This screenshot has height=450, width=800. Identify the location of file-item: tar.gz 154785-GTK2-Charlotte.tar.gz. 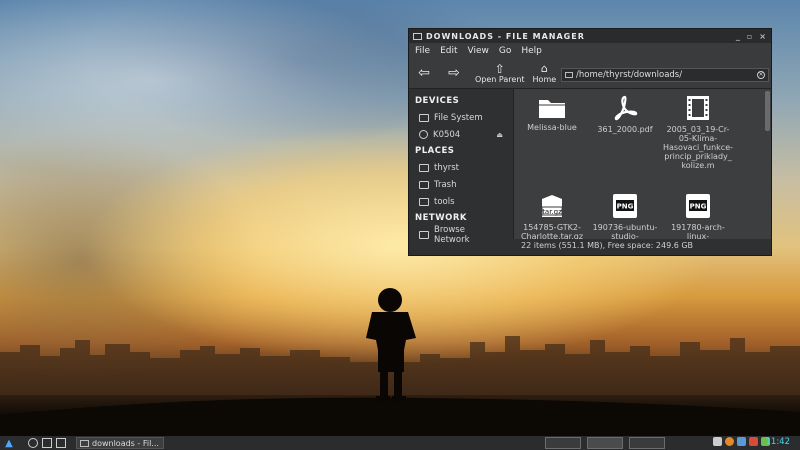
(552, 216).